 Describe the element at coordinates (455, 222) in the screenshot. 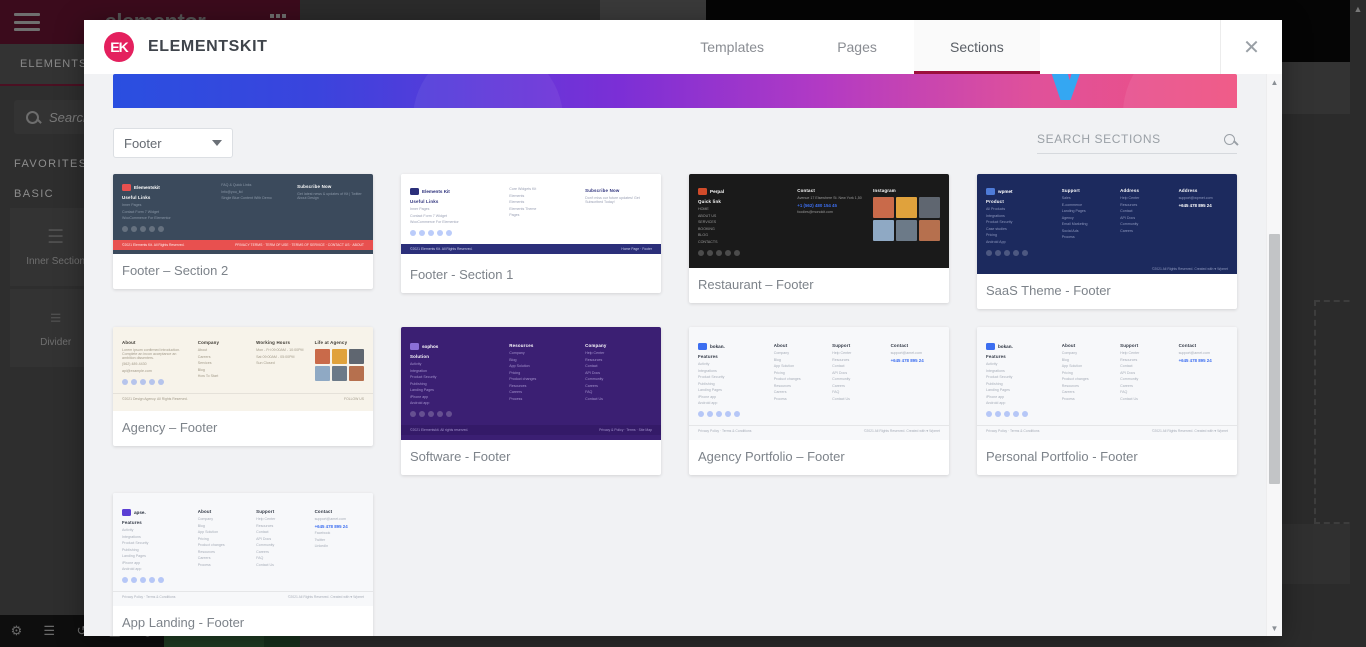

I see `footer-link: WooCommerce For Elementor` at that location.